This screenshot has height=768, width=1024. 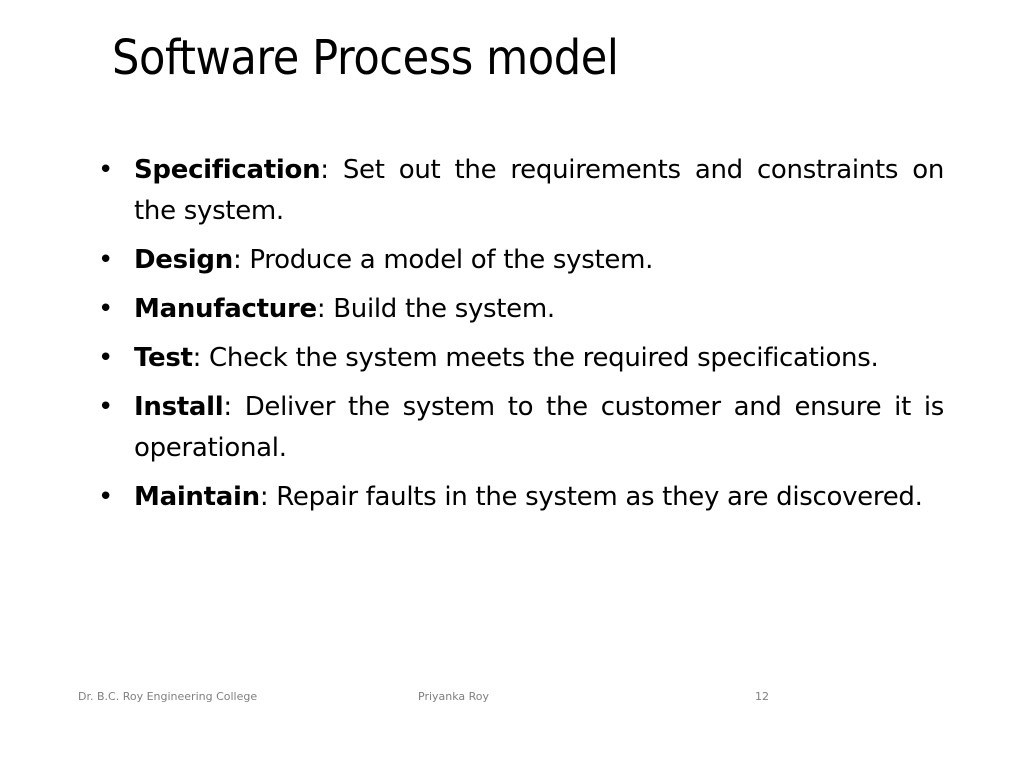 What do you see at coordinates (762, 696) in the screenshot?
I see `footer-page-number: 12` at bounding box center [762, 696].